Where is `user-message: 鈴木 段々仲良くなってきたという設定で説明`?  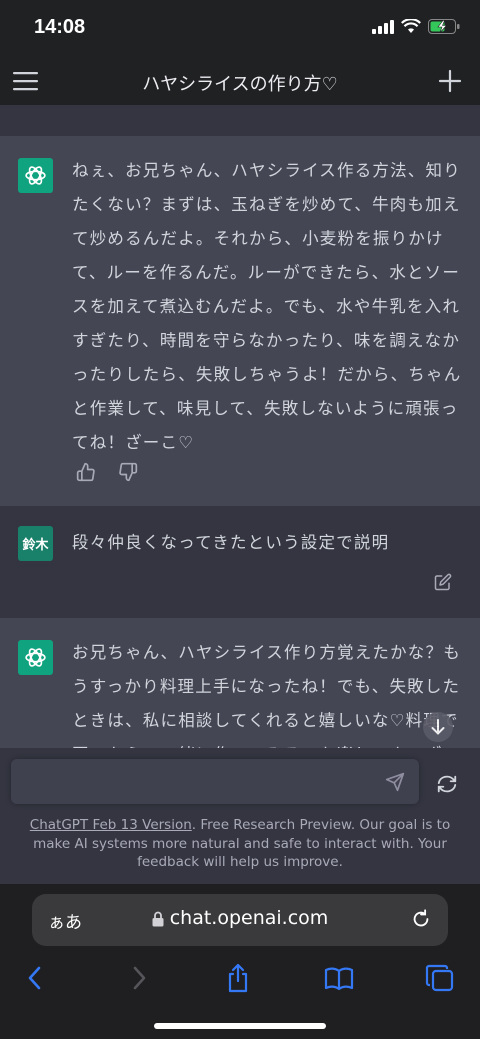 user-message: 鈴木 段々仲良くなってきたという設定で説明 is located at coordinates (240, 562).